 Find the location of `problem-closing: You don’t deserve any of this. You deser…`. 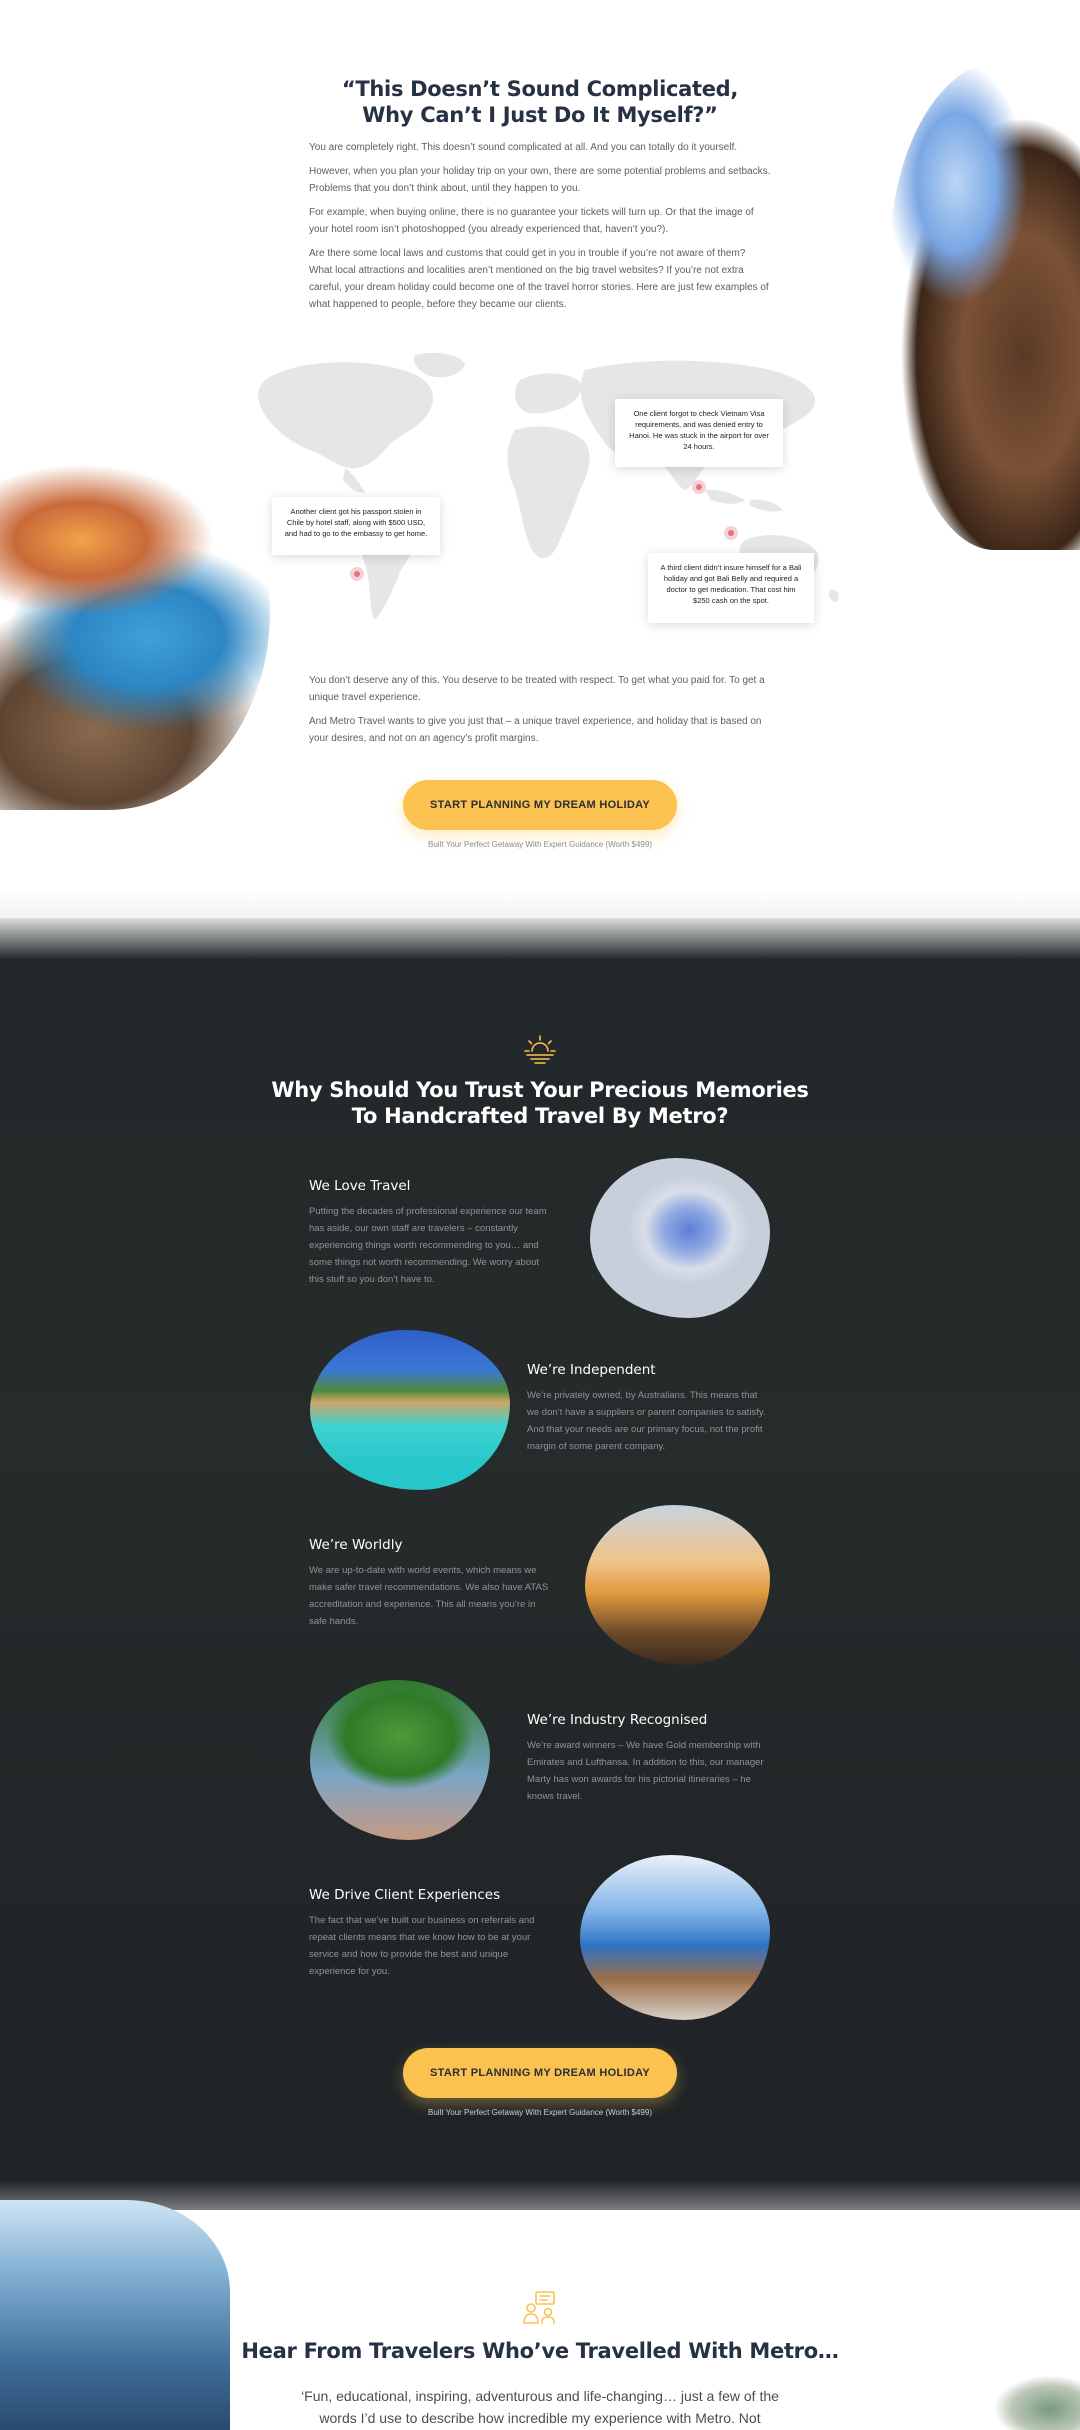

problem-closing: You don’t deserve any of this. You deser… is located at coordinates (540, 713).